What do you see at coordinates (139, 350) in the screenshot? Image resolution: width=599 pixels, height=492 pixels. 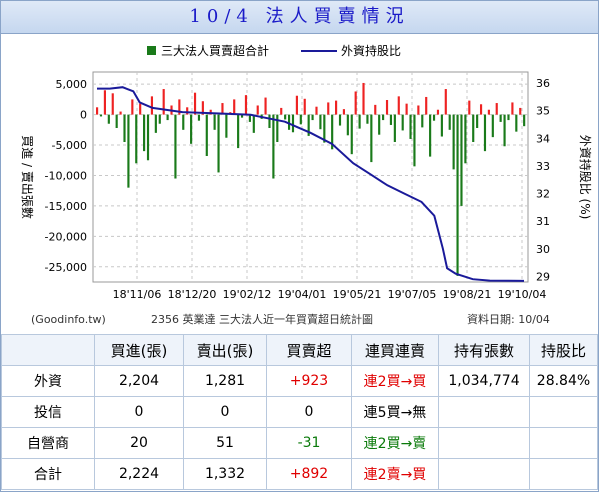 I see `header-cell: 買進(張)` at bounding box center [139, 350].